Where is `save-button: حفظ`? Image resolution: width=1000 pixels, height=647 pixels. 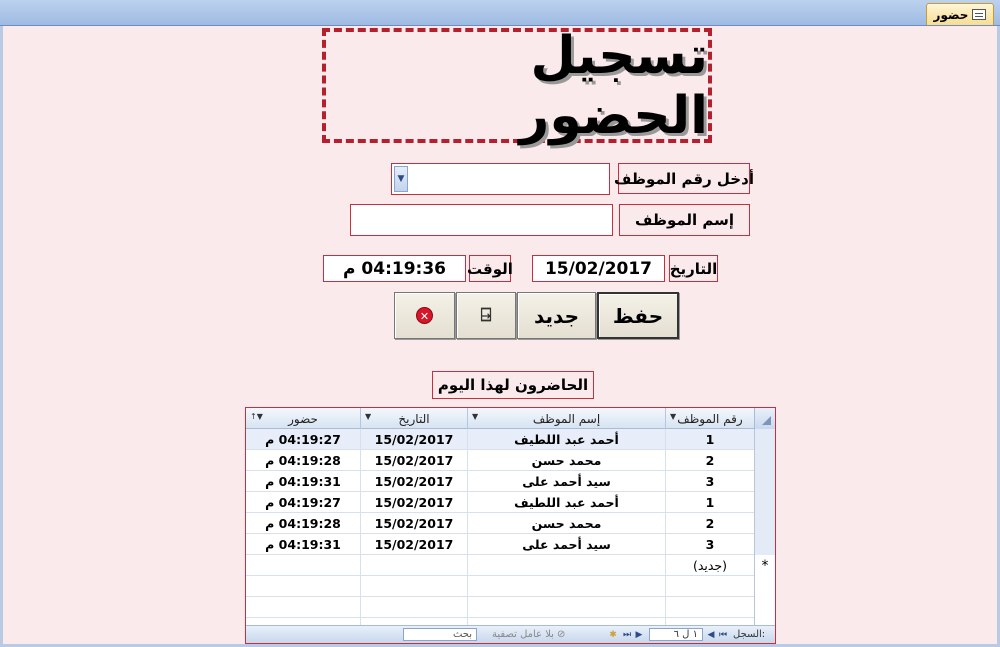
save-button: حفظ is located at coordinates (638, 315).